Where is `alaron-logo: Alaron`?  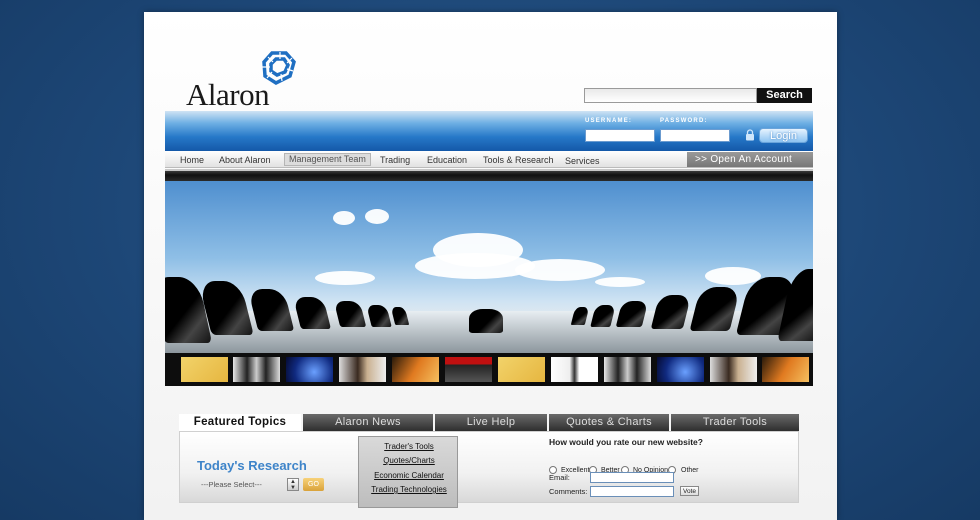 alaron-logo: Alaron is located at coordinates (251, 81).